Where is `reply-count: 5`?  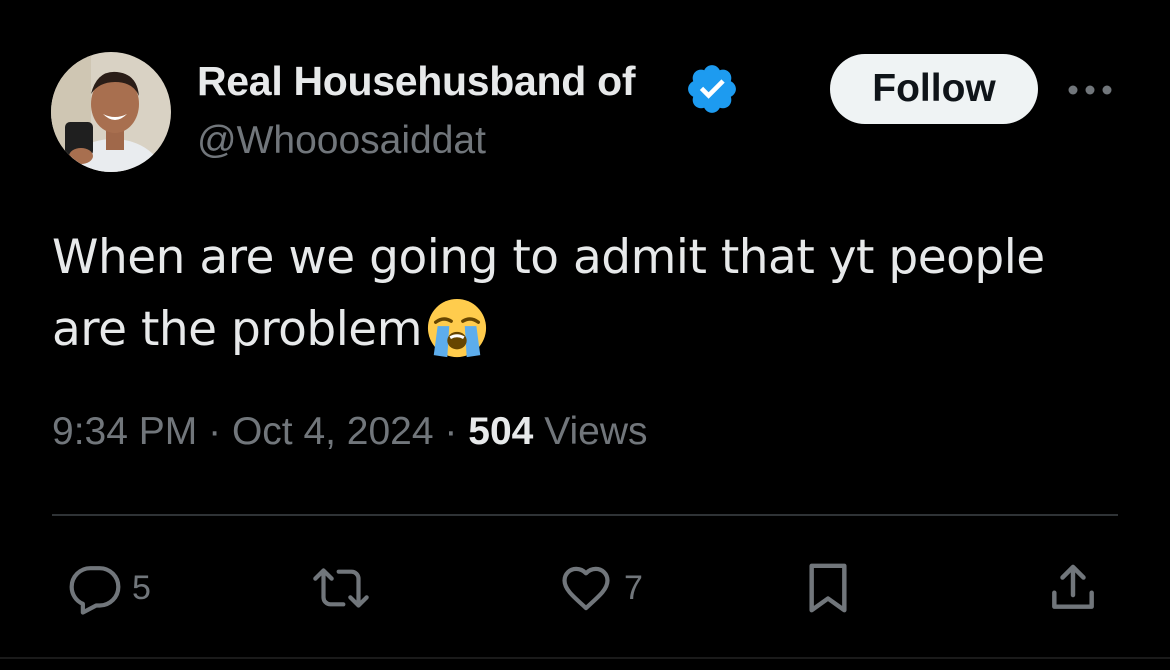 reply-count: 5 is located at coordinates (141, 587).